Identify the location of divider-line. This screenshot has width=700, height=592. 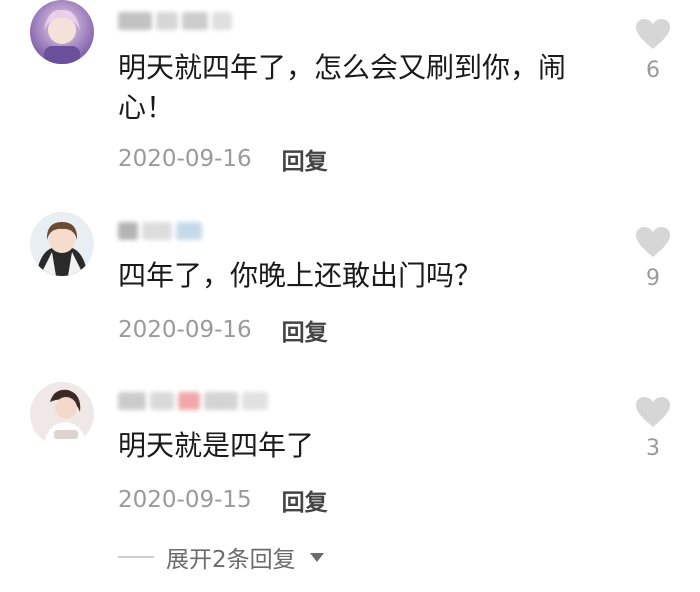
(136, 557).